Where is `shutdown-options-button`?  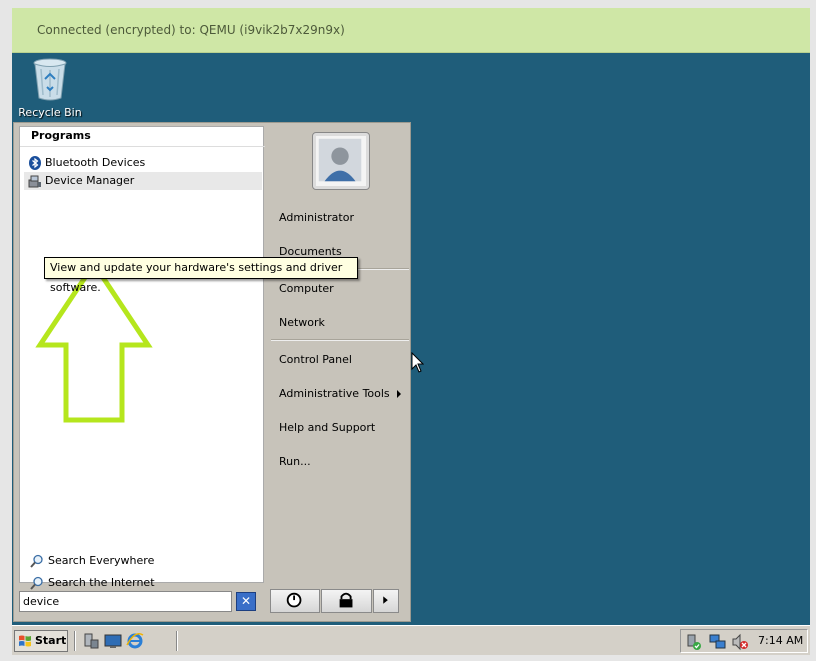
shutdown-options-button is located at coordinates (386, 601).